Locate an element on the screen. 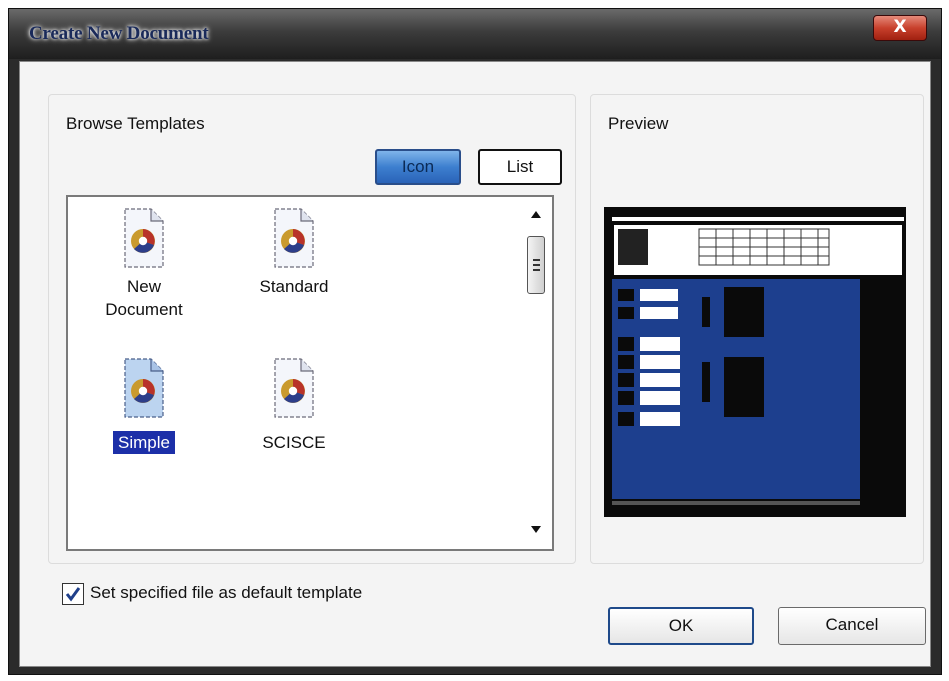 The height and width of the screenshot is (681, 949). scroll-thumb is located at coordinates (536, 265).